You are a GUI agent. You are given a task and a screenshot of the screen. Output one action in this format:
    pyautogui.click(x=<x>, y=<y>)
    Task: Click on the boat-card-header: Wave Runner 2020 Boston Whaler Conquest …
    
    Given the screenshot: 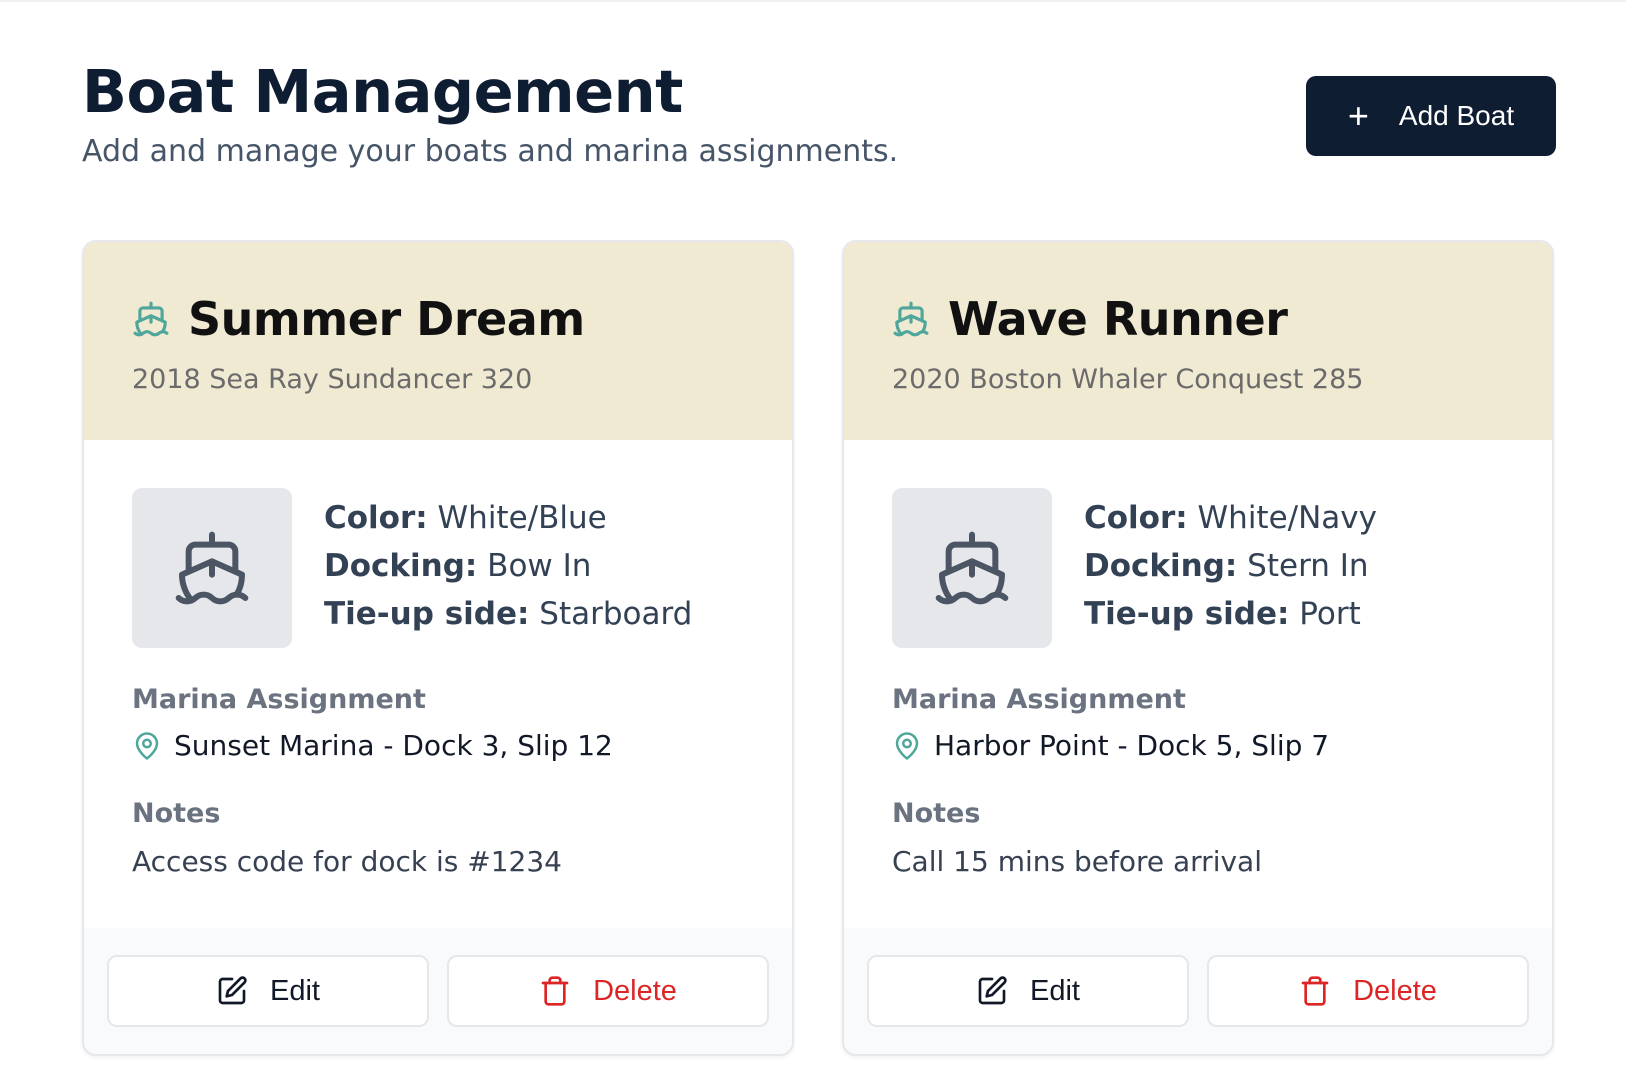 What is the action you would take?
    pyautogui.click(x=1198, y=341)
    